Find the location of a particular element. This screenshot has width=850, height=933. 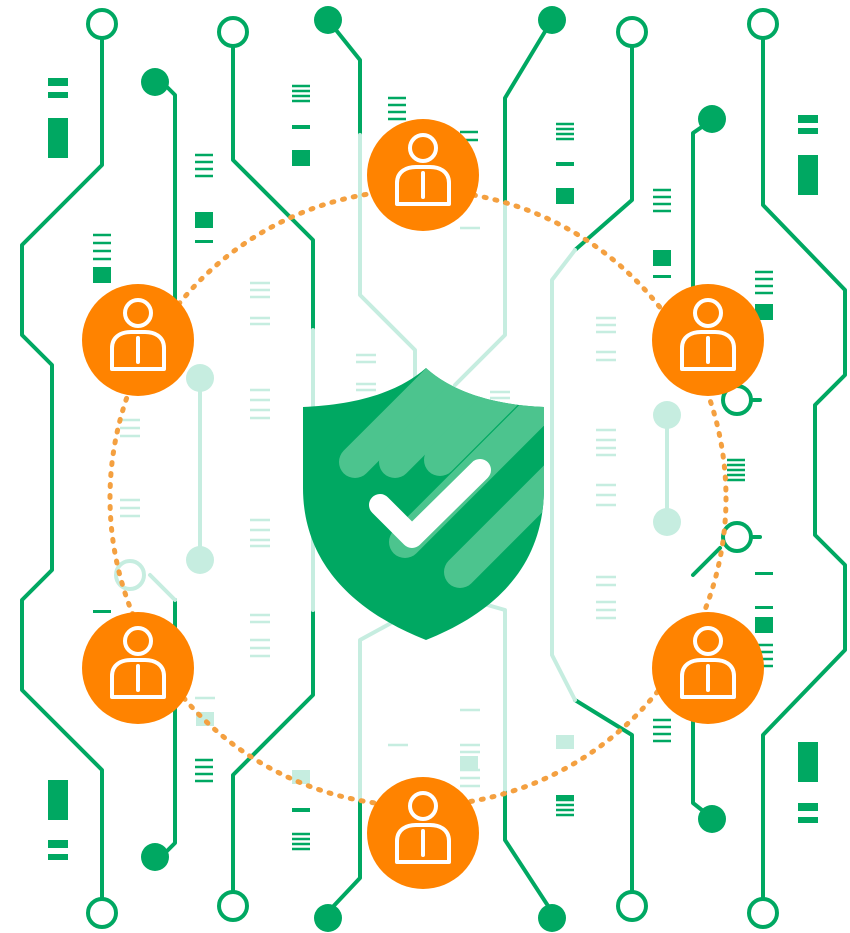

user-node-upper-left is located at coordinates (138, 340).